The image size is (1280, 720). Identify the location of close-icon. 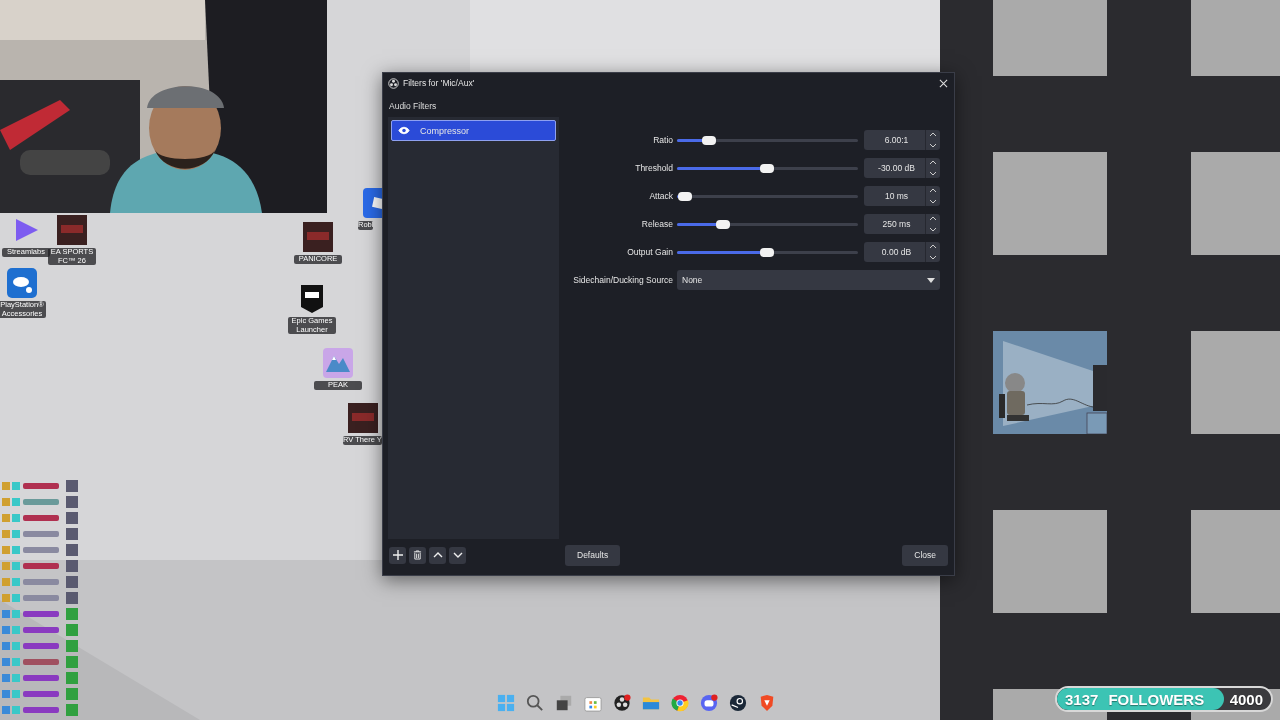
(943, 83).